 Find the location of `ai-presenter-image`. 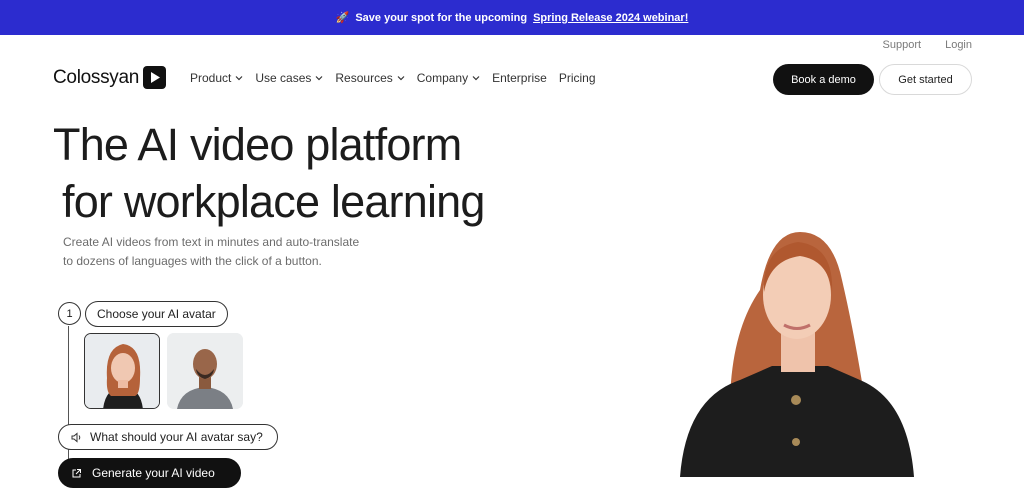

ai-presenter-image is located at coordinates (797, 354).